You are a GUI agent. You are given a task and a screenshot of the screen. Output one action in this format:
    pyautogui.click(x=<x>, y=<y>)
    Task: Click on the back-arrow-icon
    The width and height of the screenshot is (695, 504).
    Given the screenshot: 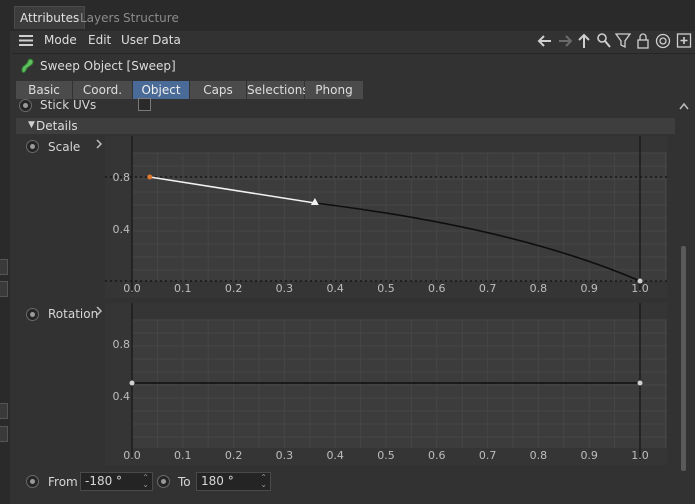 What is the action you would take?
    pyautogui.click(x=545, y=42)
    